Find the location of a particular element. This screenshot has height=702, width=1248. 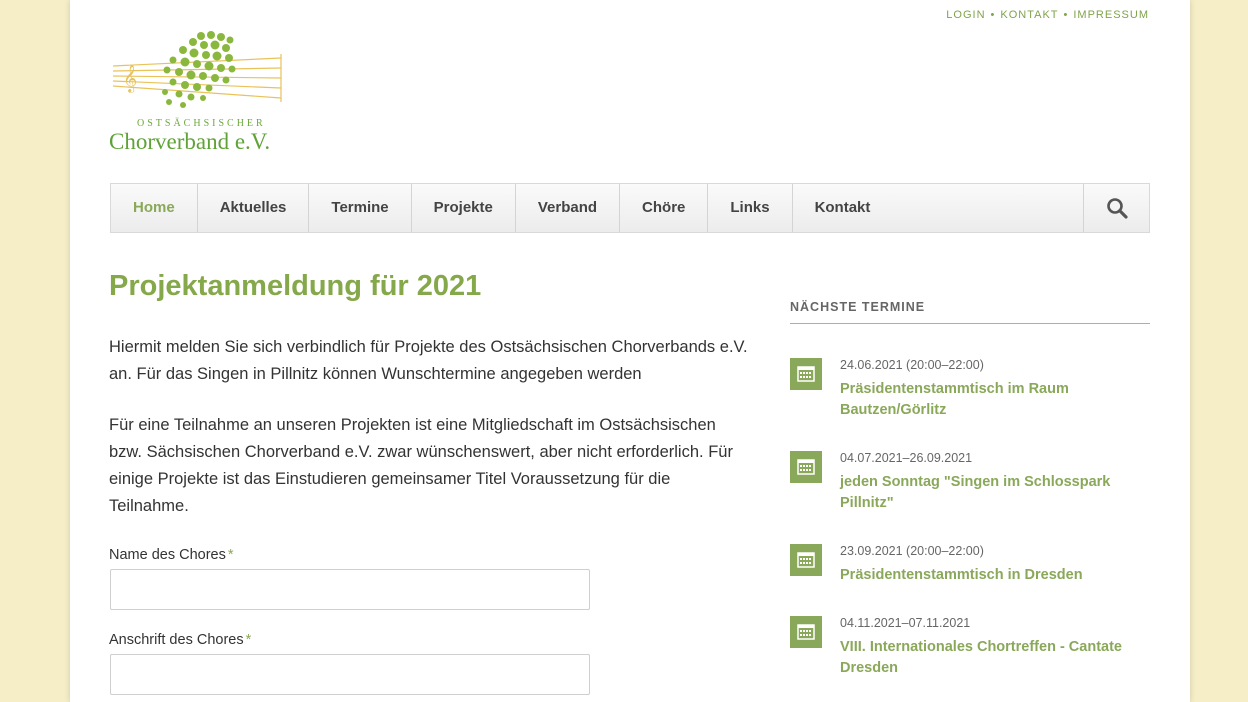

top-links: LOGIN • KONTAKT • IMPRESSUM is located at coordinates (1047, 15).